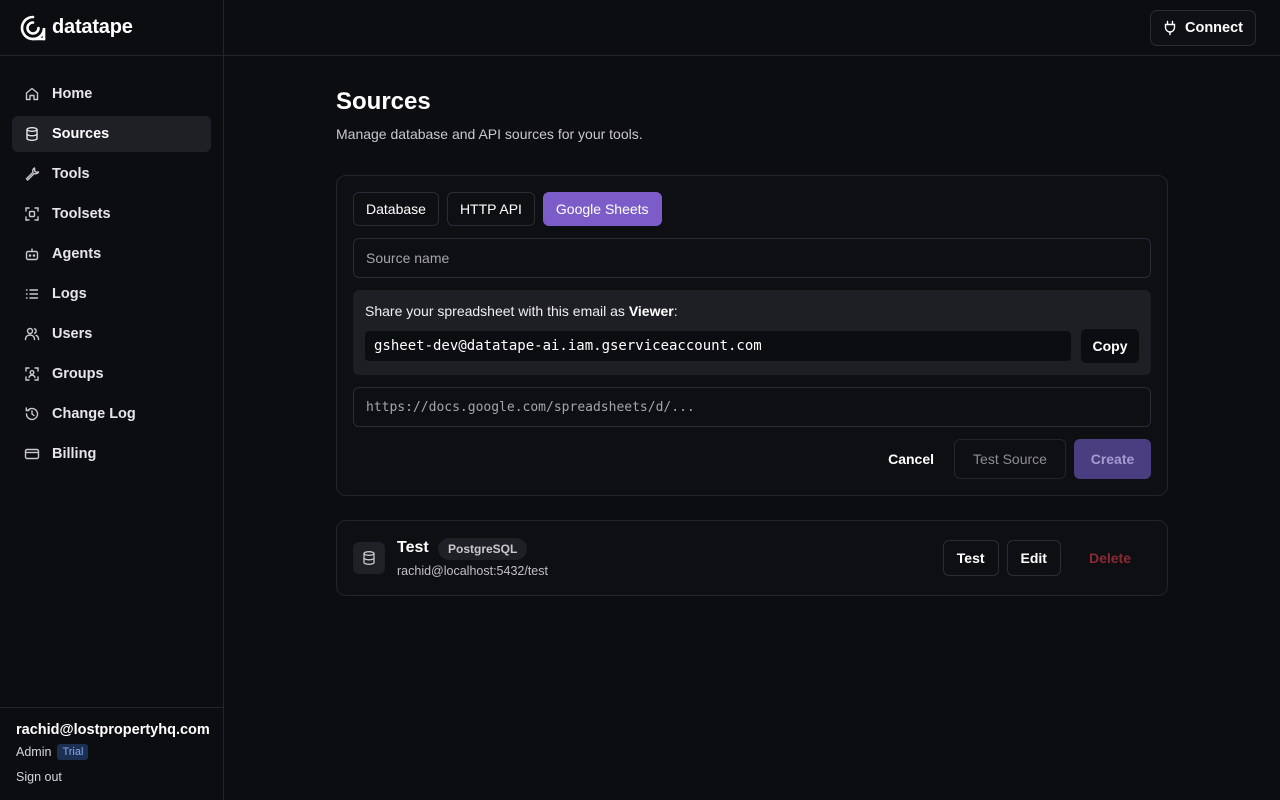  Describe the element at coordinates (81, 134) in the screenshot. I see `sidebar-item-label: Sources` at that location.